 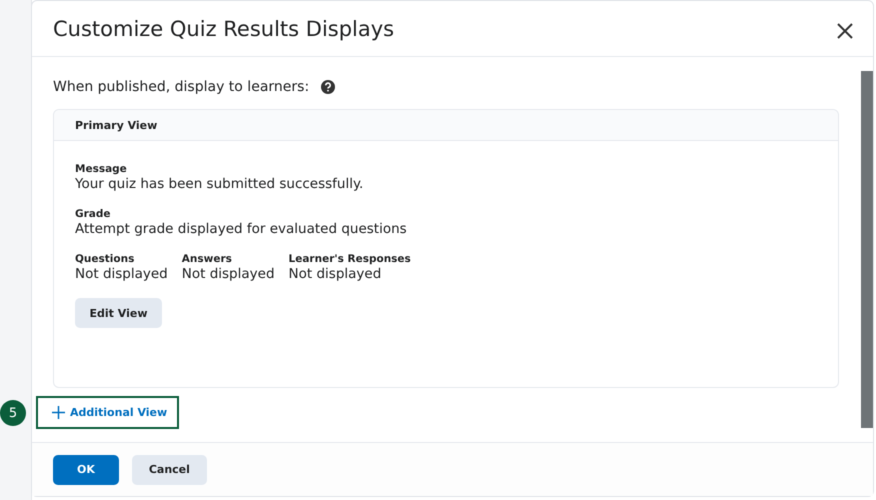 What do you see at coordinates (181, 87) in the screenshot?
I see `prompt-text: When published, display to learners:` at bounding box center [181, 87].